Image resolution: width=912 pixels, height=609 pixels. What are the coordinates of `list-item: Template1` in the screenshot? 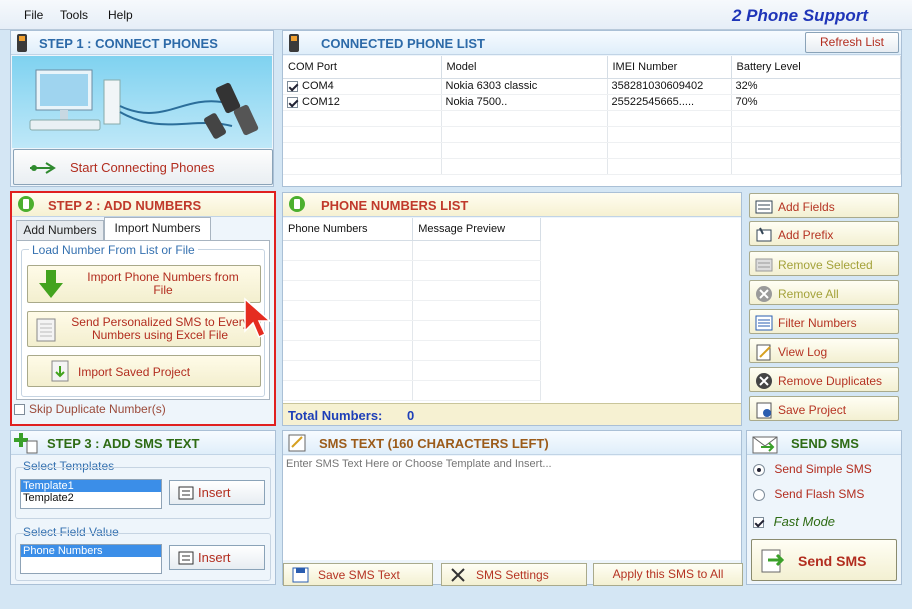 It's located at (91, 486).